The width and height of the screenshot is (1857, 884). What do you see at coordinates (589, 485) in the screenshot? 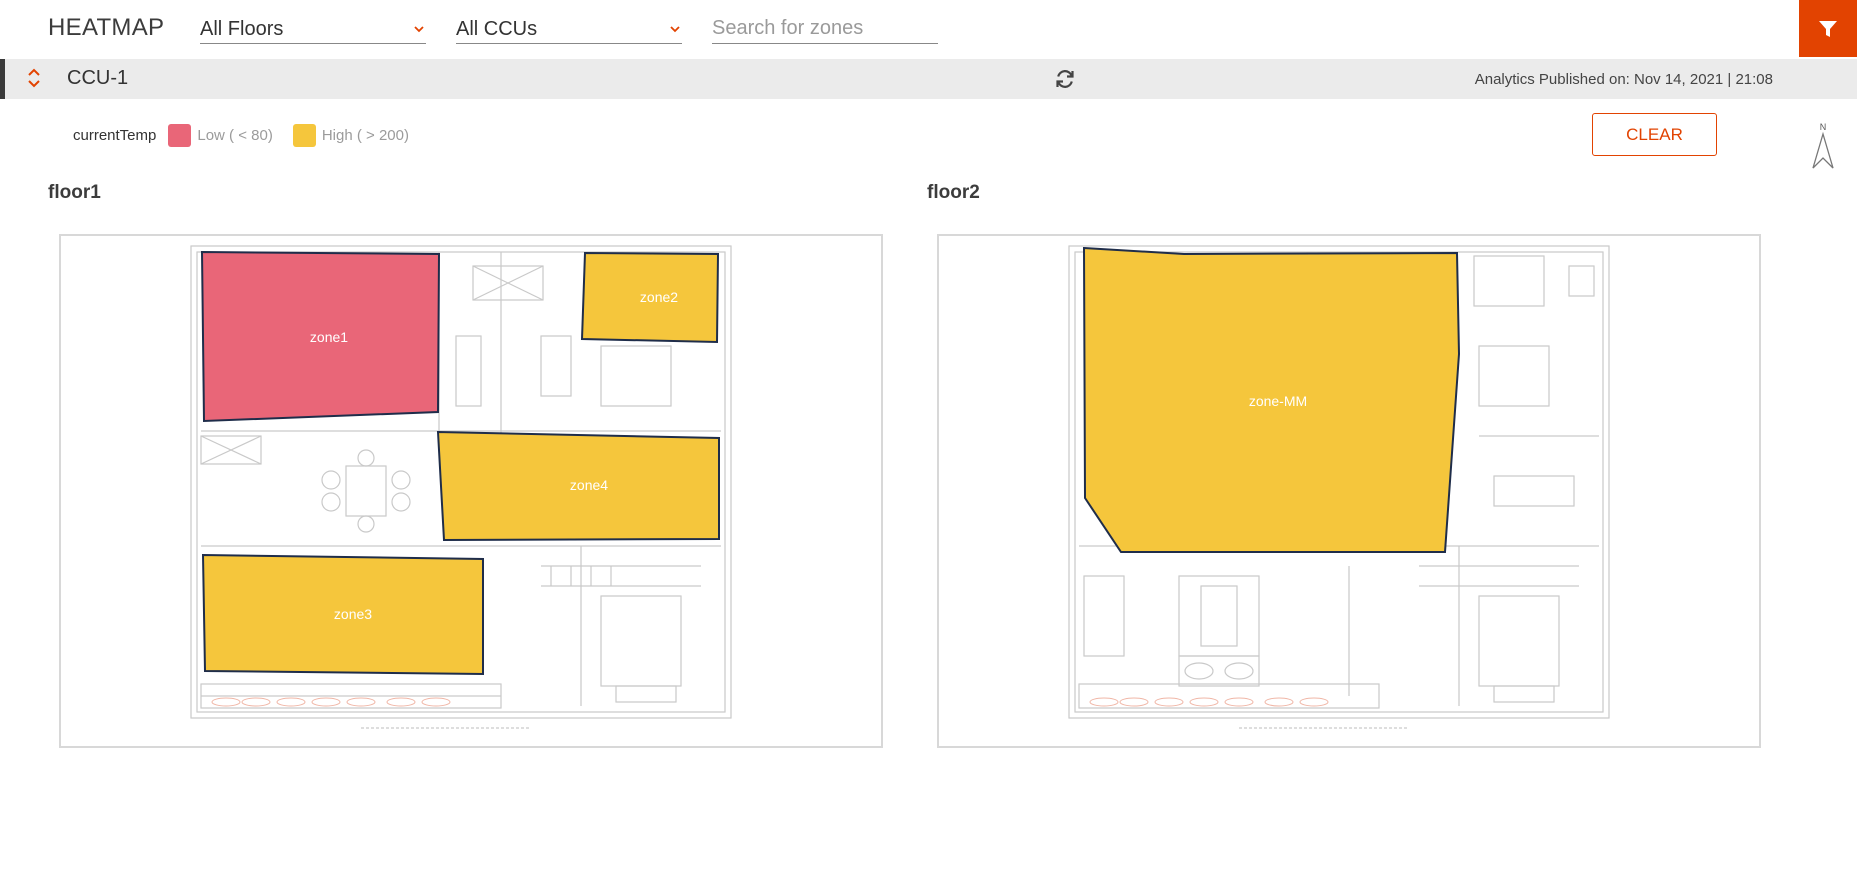
I see `zone-label: zone4` at bounding box center [589, 485].